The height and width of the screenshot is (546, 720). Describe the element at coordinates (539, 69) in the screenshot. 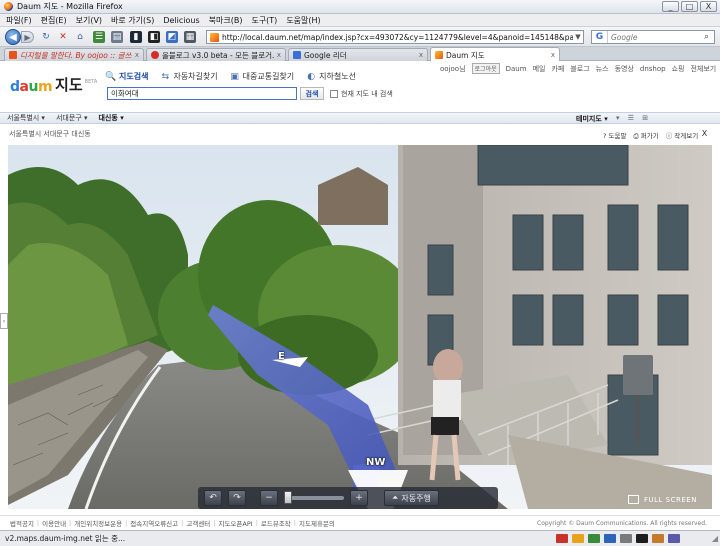

I see `link-mail: 메일` at that location.